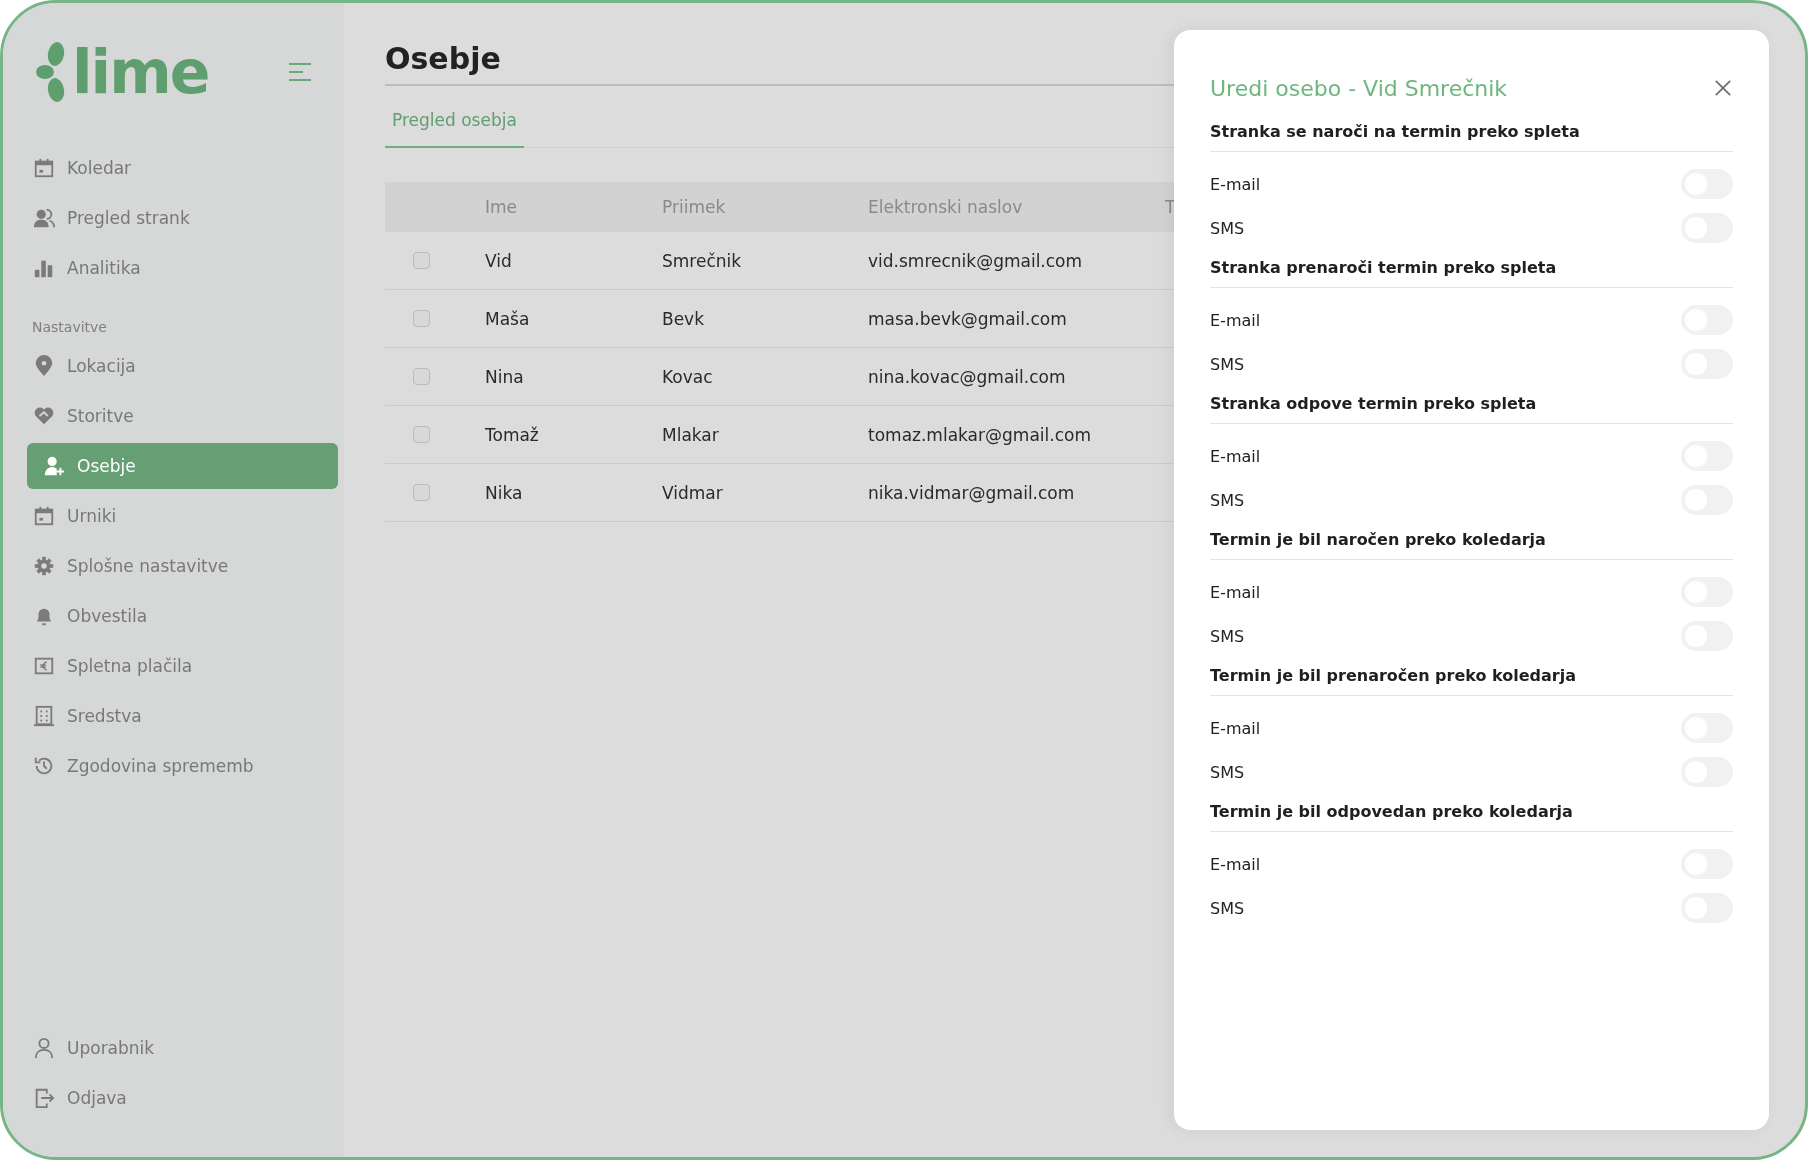  I want to click on nav-item: Spletna plačila, so click(182, 666).